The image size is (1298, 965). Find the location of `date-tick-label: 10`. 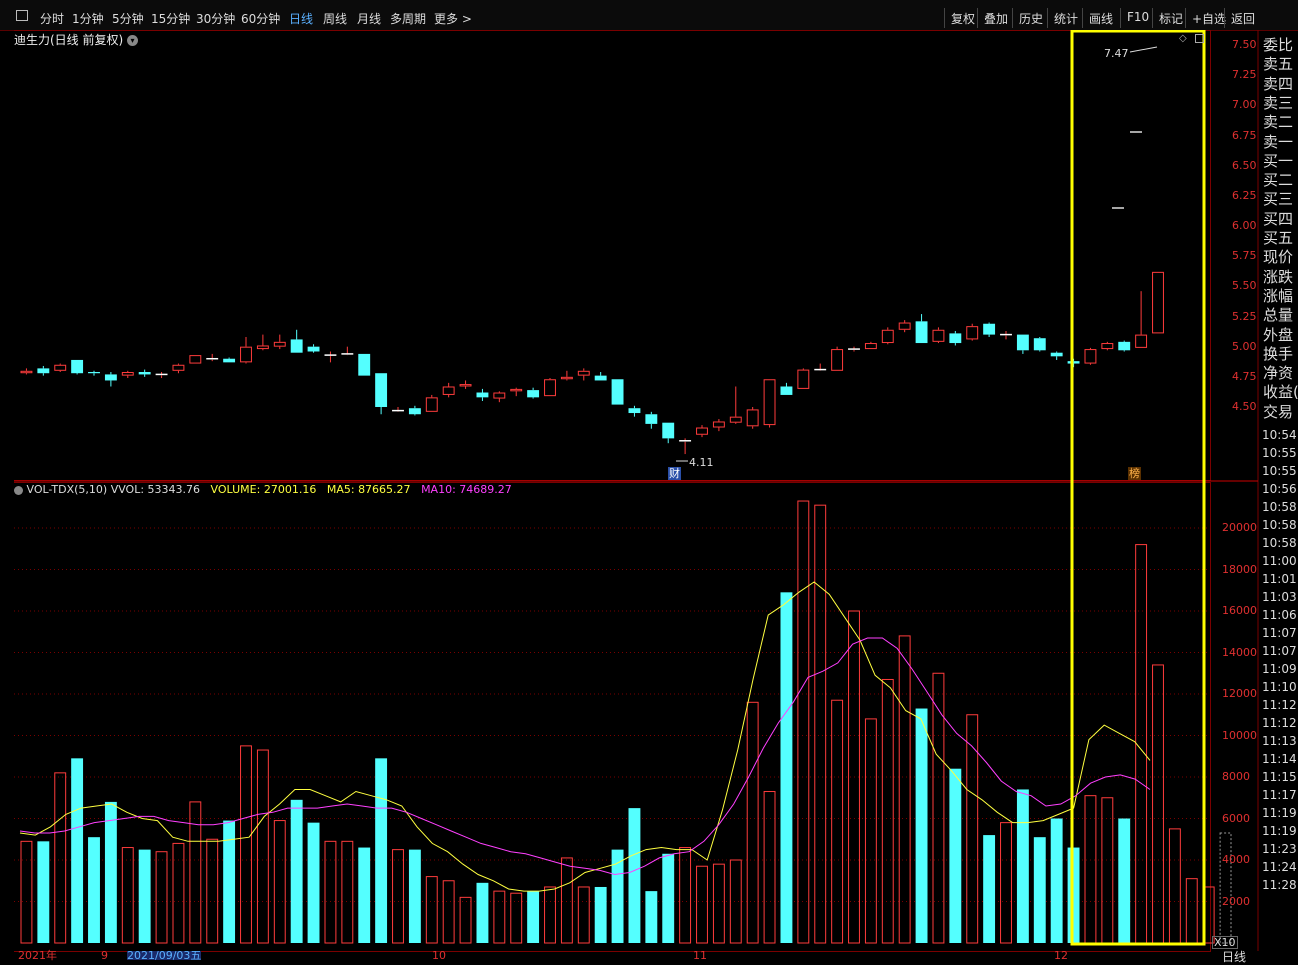

date-tick-label: 10 is located at coordinates (439, 955).